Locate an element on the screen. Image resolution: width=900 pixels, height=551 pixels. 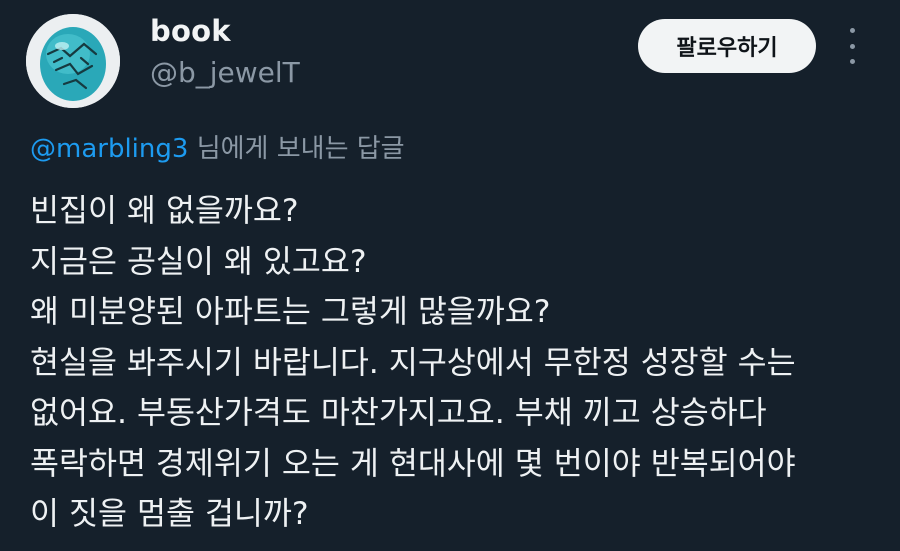
tweet-line: 이 짓을 멈출 겁니까? is located at coordinates (169, 514).